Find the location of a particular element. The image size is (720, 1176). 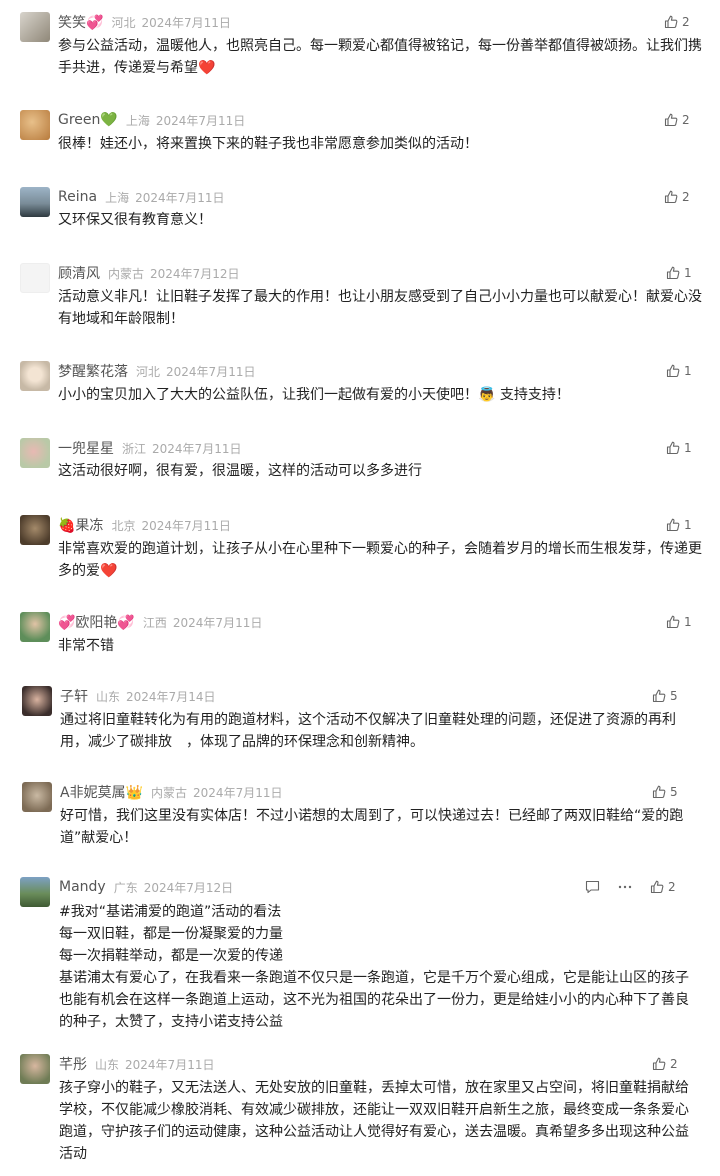

comment-meta: 顾清风 内蒙古 2024年7月12日 is located at coordinates (148, 273).